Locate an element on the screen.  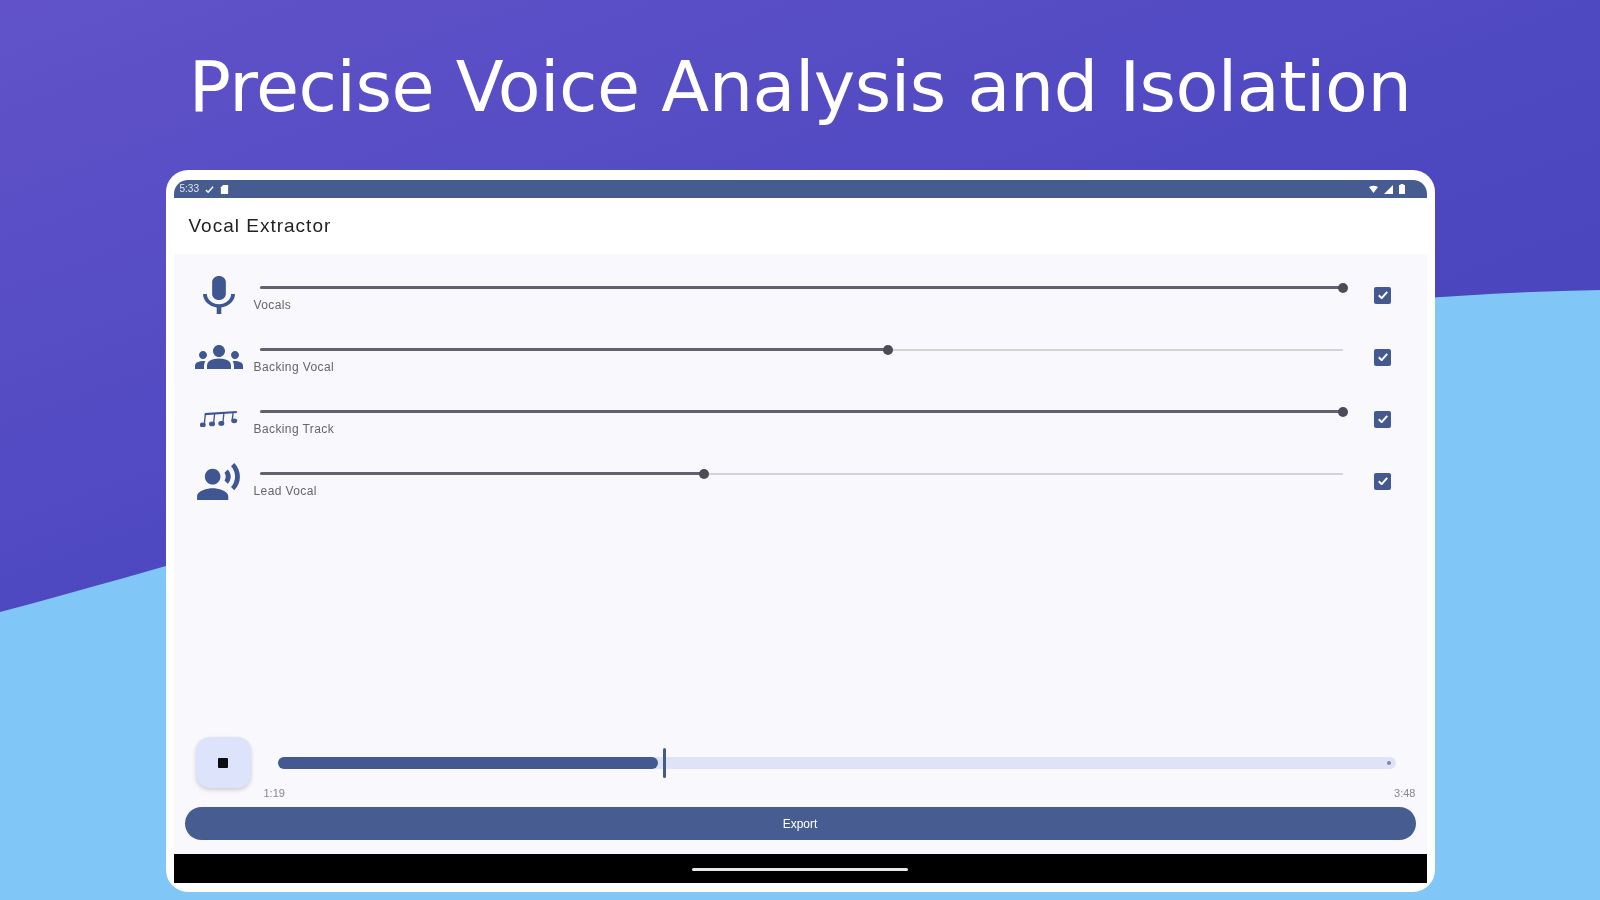
music-notes-icon is located at coordinates (218, 419).